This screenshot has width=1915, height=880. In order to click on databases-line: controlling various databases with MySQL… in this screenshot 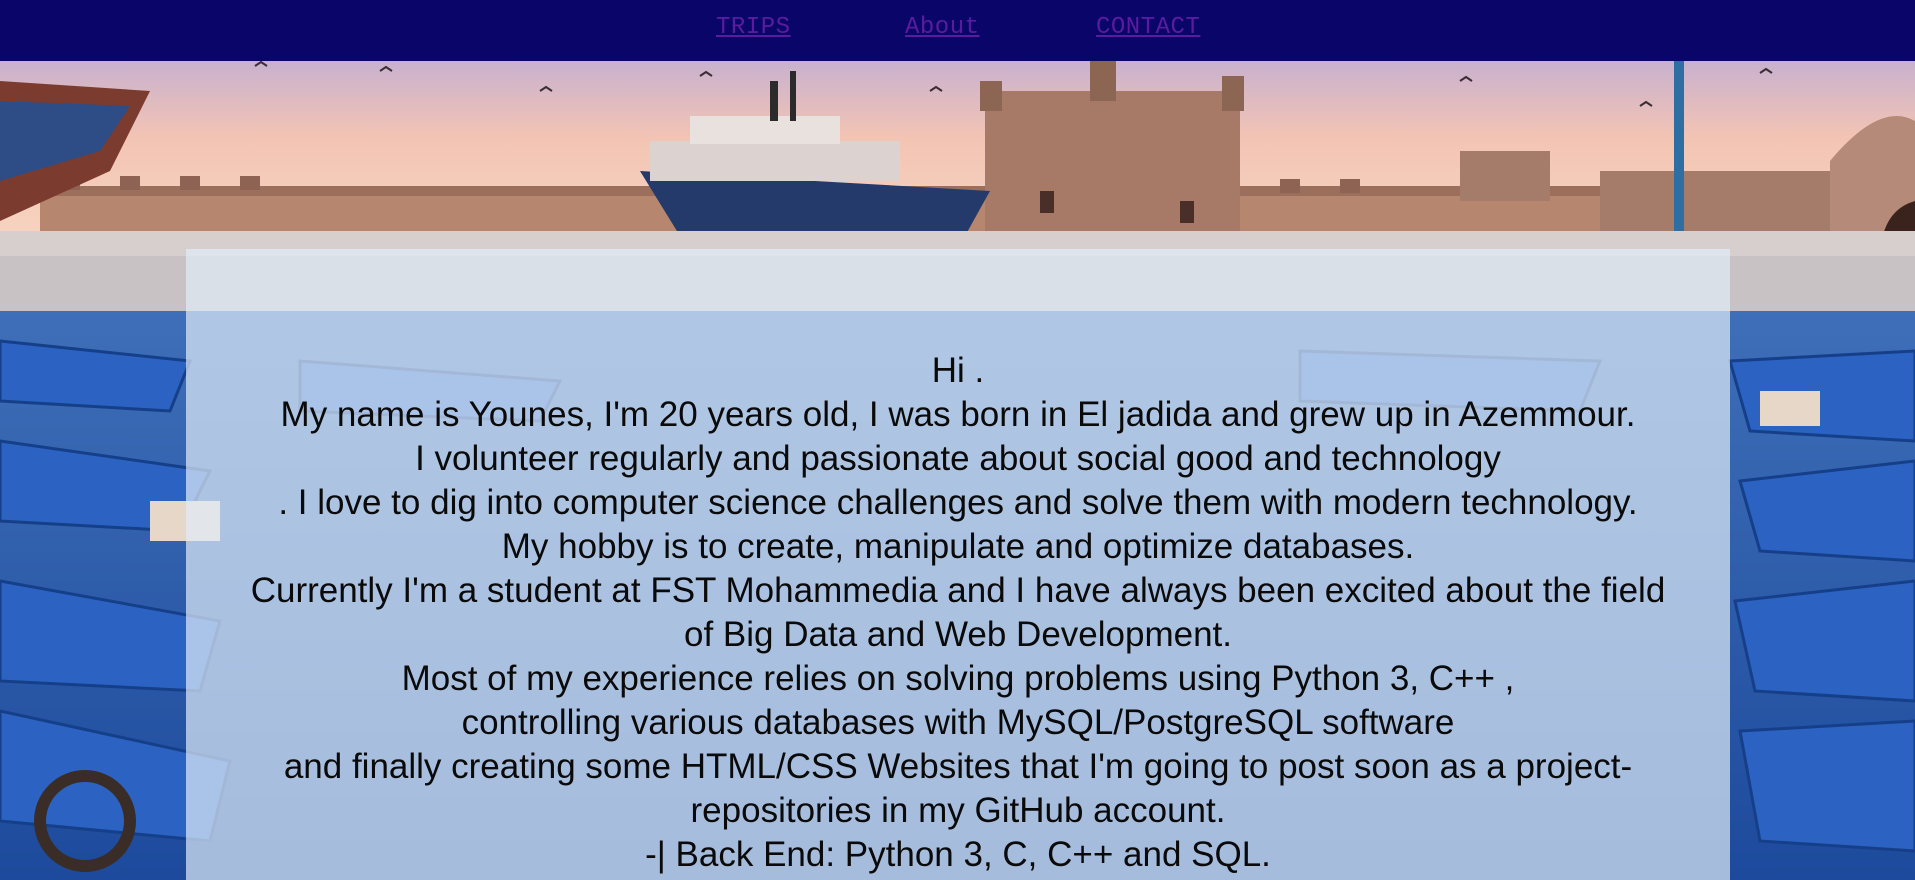, I will do `click(958, 722)`.